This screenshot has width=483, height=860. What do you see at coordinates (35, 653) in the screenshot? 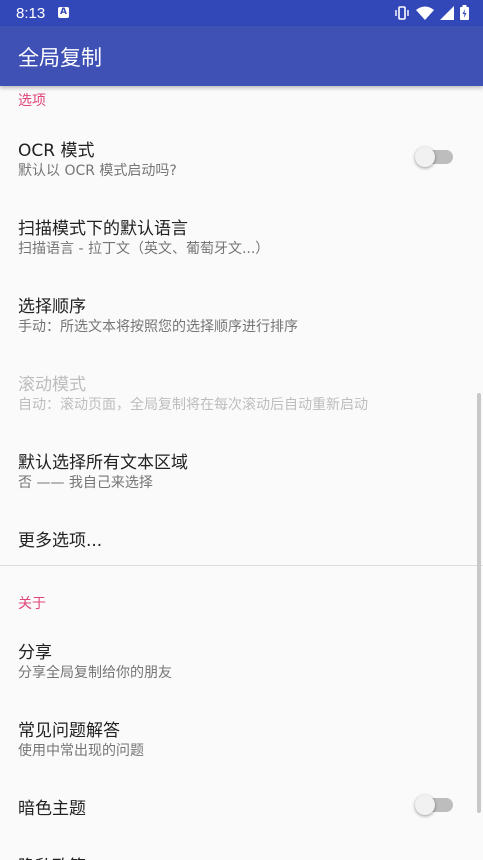
I see `pref-title: 分享` at bounding box center [35, 653].